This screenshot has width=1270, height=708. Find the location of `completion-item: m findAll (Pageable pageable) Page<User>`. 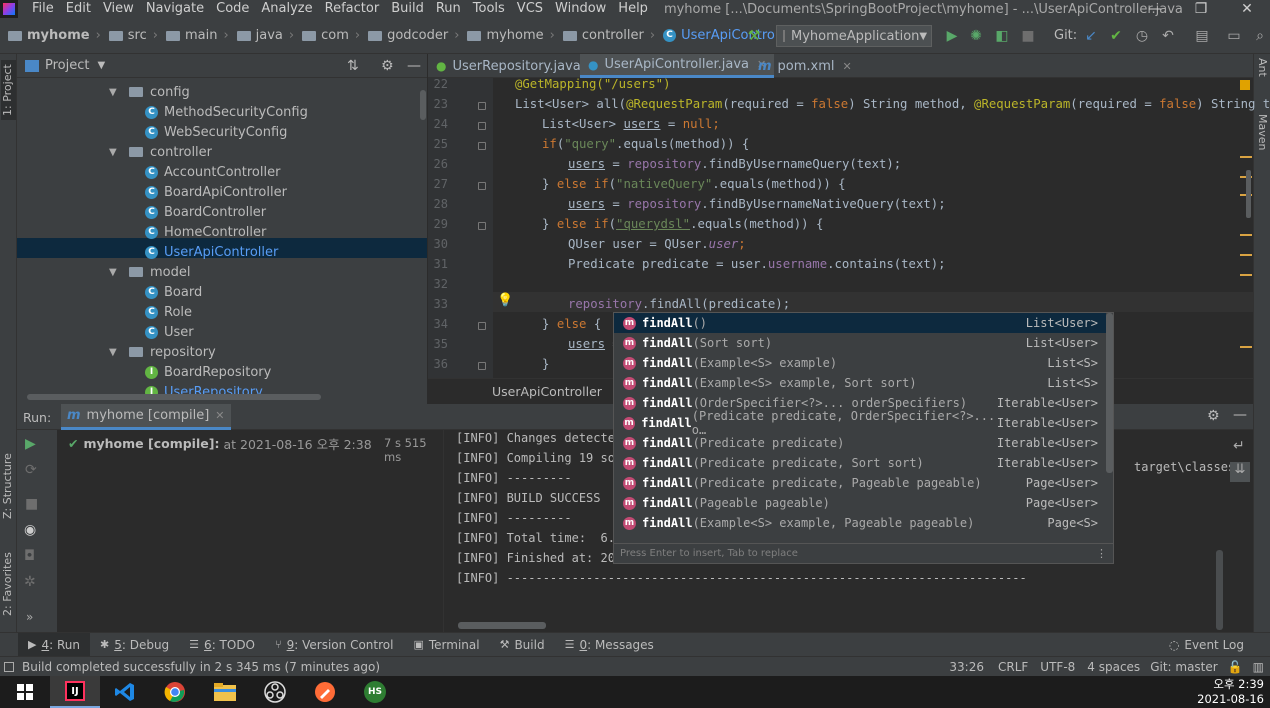

completion-item: m findAll (Pageable pageable) Page<User> is located at coordinates (860, 503).